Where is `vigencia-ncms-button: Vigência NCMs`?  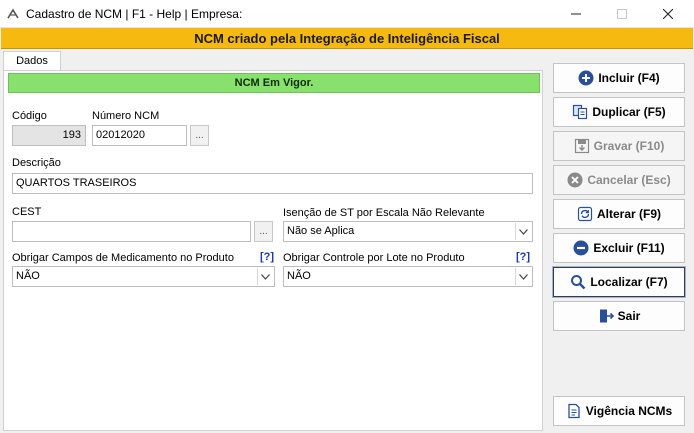
vigencia-ncms-button: Vigência NCMs is located at coordinates (619, 411).